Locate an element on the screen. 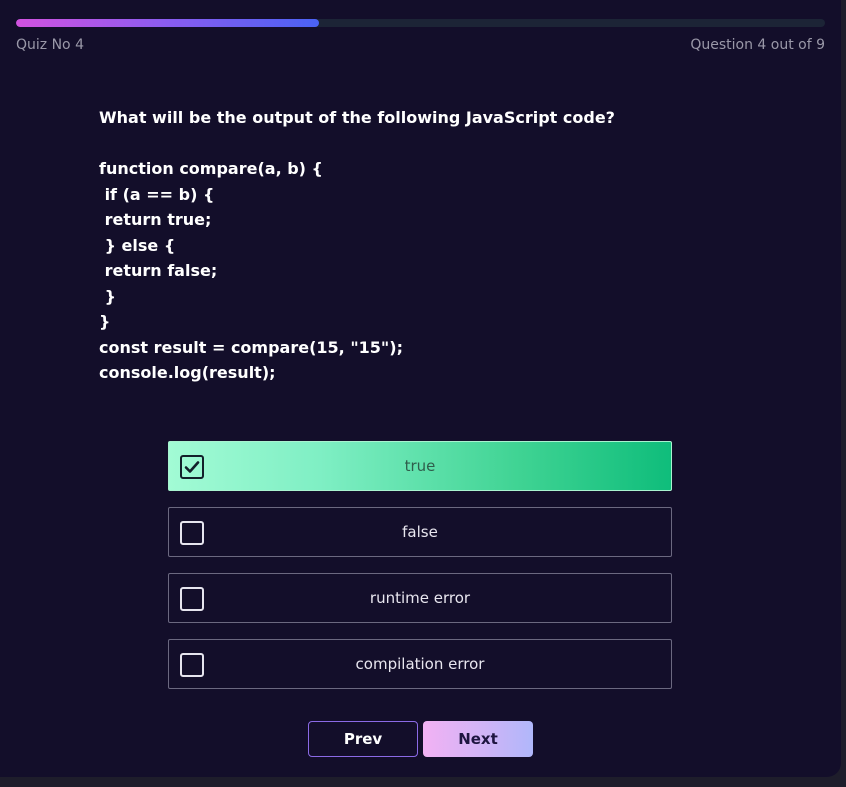 The image size is (846, 787). quiz-label: Quiz No 4 is located at coordinates (50, 45).